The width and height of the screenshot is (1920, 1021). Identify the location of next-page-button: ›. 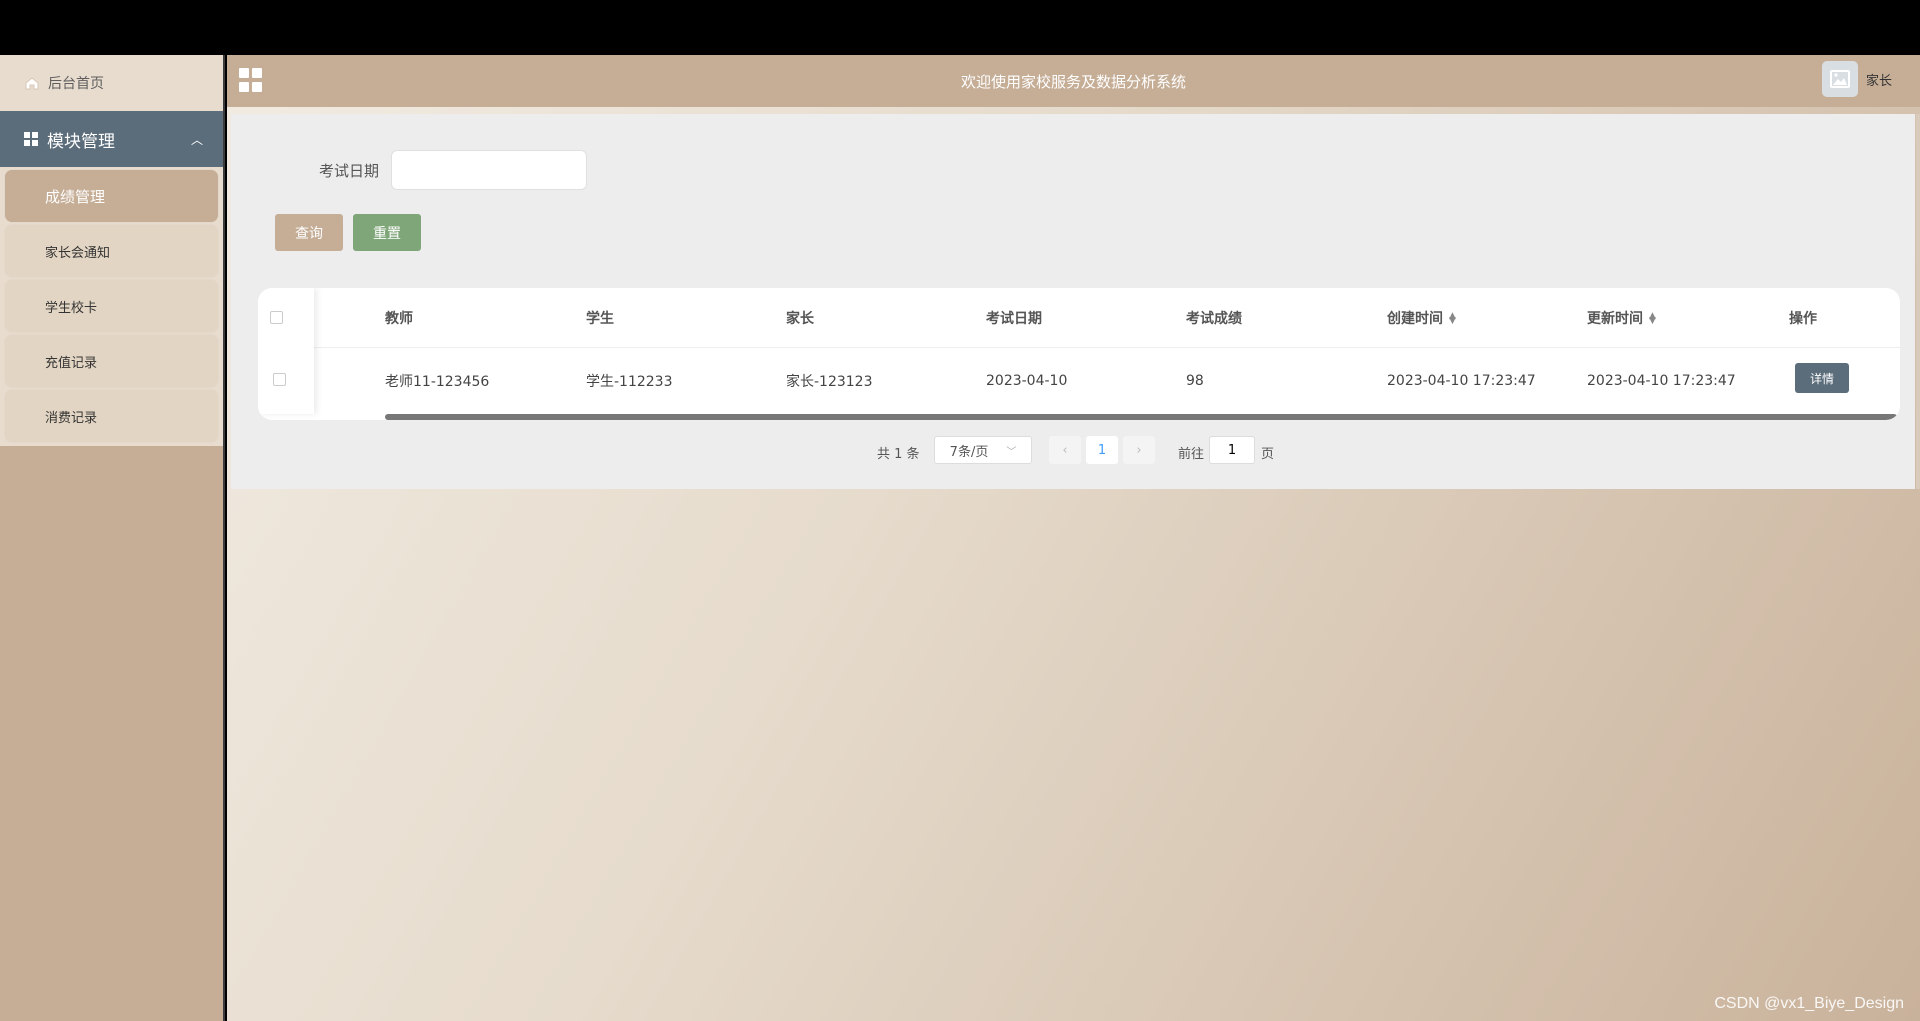
(1139, 450).